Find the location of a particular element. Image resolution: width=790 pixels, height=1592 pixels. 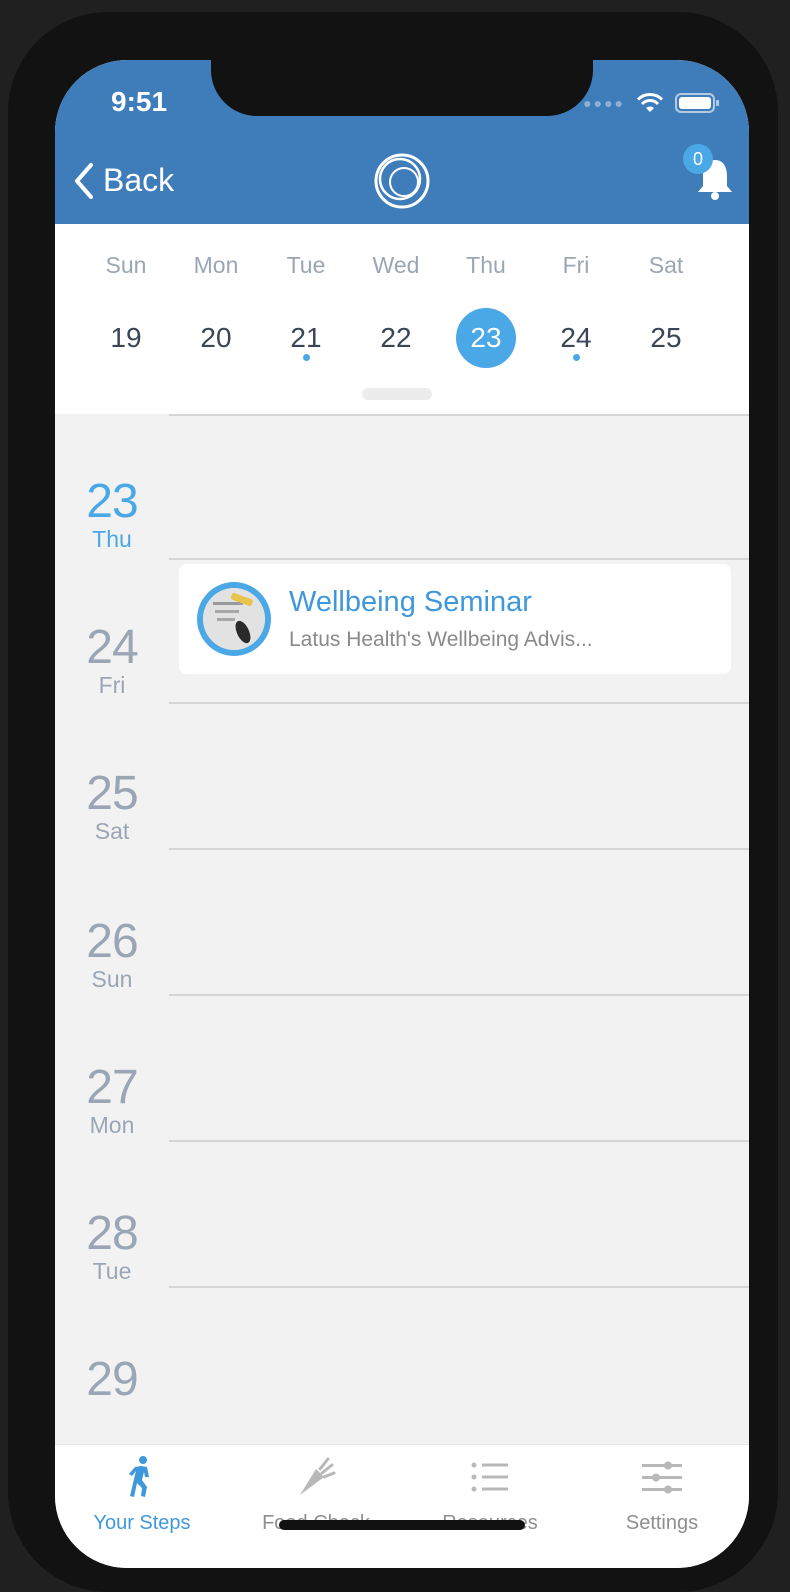

agenda-date-number: 28 is located at coordinates (112, 1233).